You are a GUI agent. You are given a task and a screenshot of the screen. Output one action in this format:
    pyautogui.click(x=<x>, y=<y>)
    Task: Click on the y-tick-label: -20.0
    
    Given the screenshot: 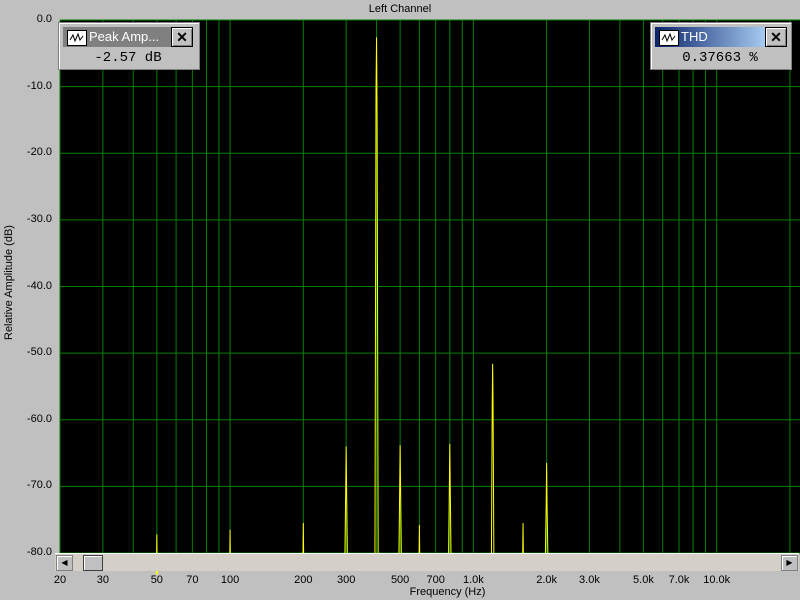 What is the action you would take?
    pyautogui.click(x=39, y=152)
    